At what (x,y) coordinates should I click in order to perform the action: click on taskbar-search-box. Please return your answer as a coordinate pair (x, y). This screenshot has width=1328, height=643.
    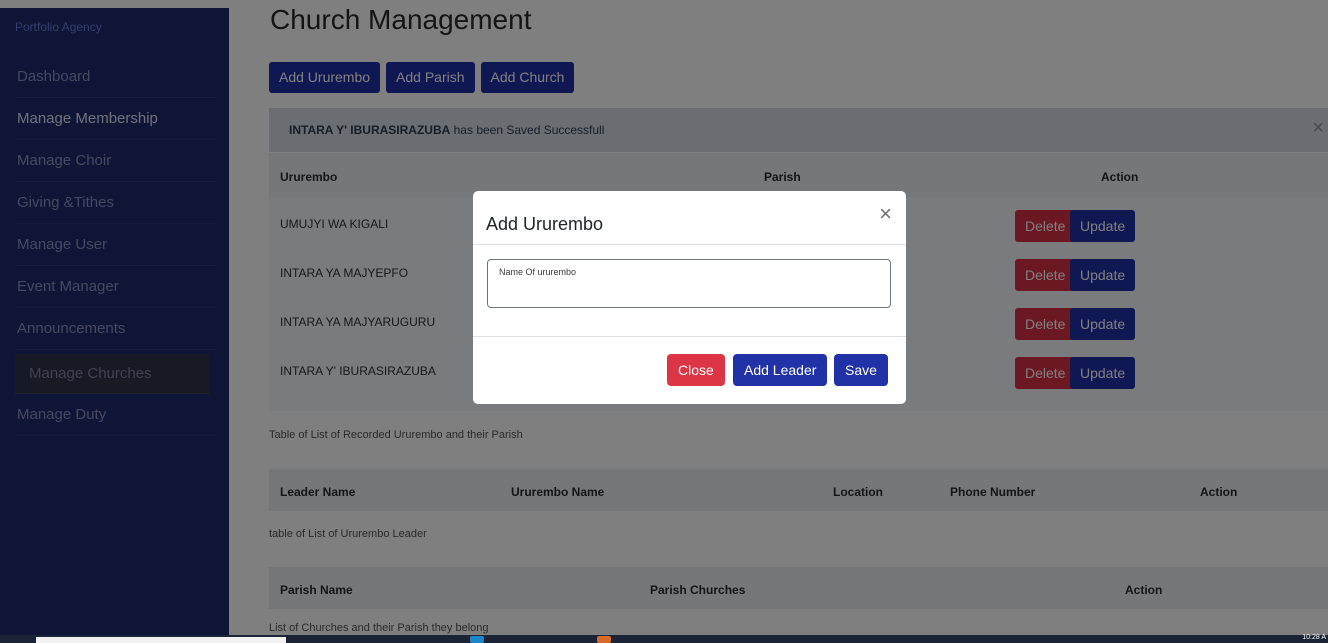
    Looking at the image, I should click on (161, 640).